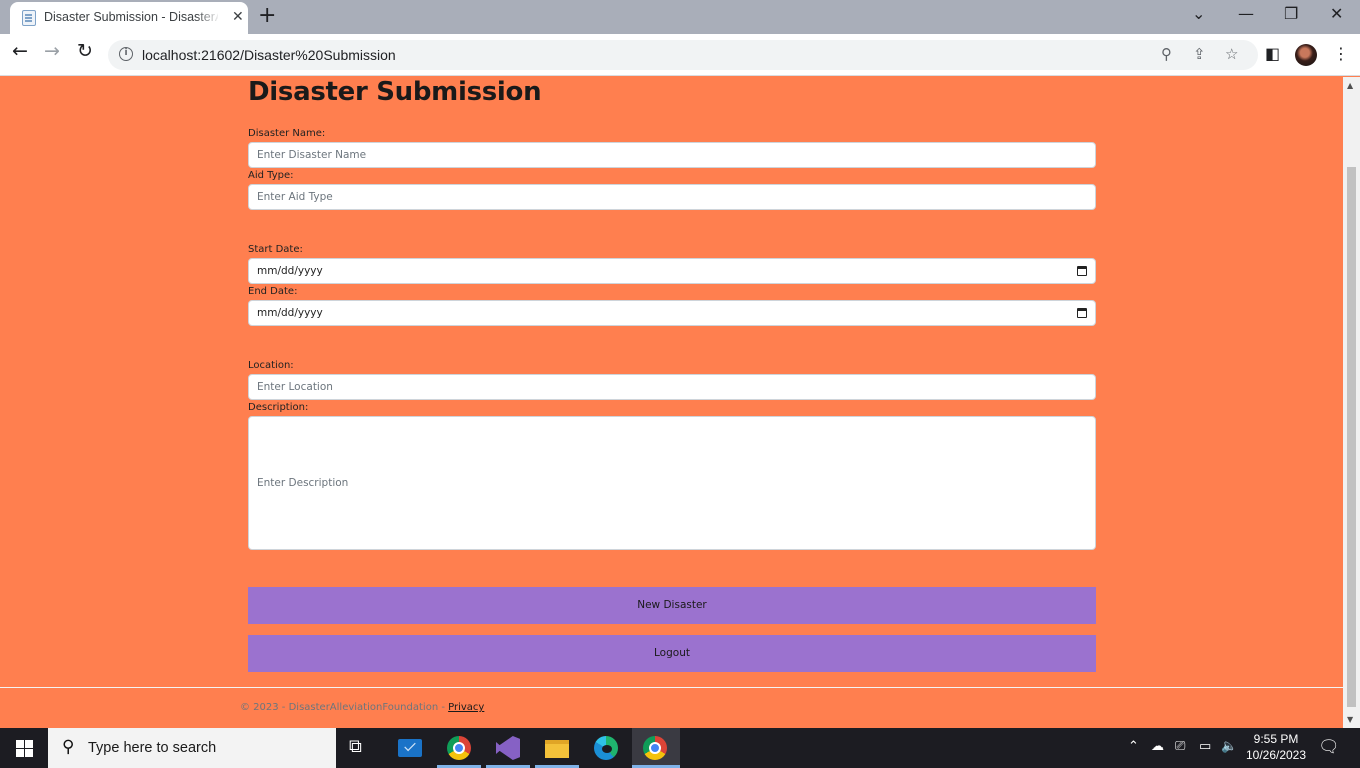 This screenshot has width=1360, height=768. Describe the element at coordinates (290, 271) in the screenshot. I see `start-date-value: mm/dd/yyyy` at that location.